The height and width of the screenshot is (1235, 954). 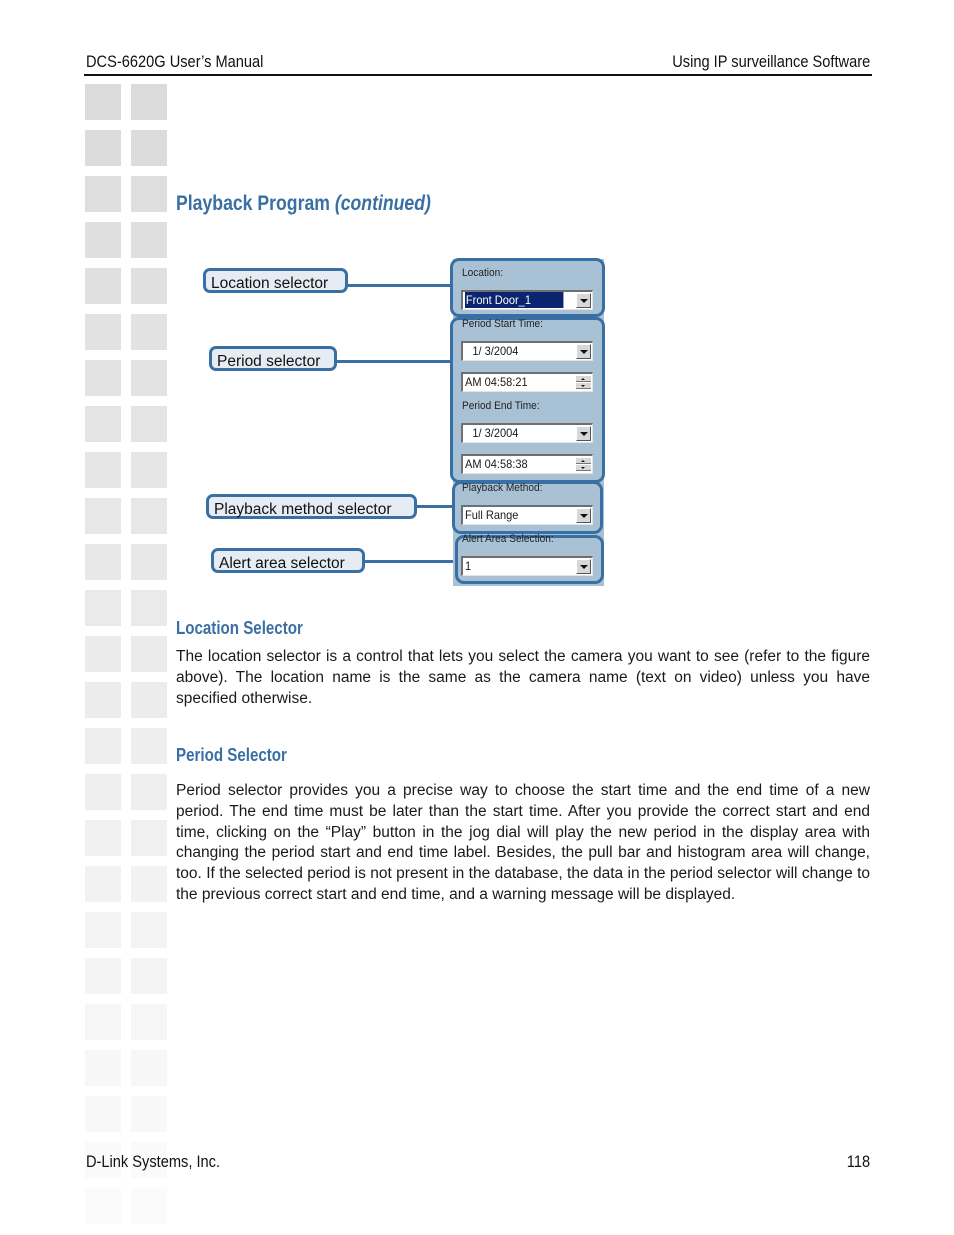 What do you see at coordinates (382, 203) in the screenshot?
I see `page-title-suffix: (continued)` at bounding box center [382, 203].